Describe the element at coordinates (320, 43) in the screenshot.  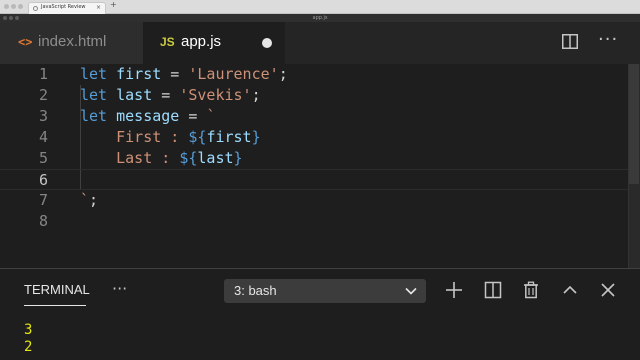
I see `editor-tab-bar: <> index.html JS app.js` at that location.